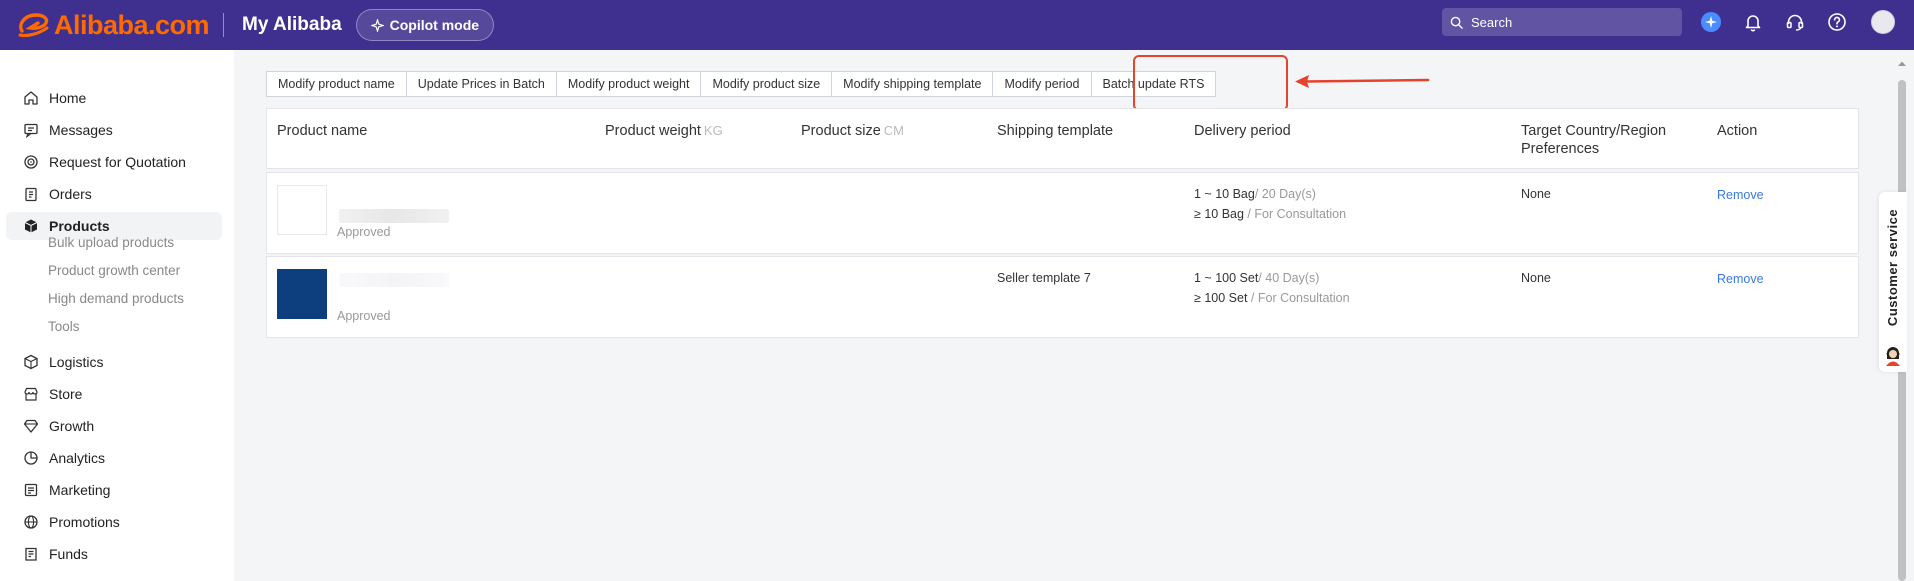  Describe the element at coordinates (114, 426) in the screenshot. I see `sidebar-item-growth: Growth` at that location.